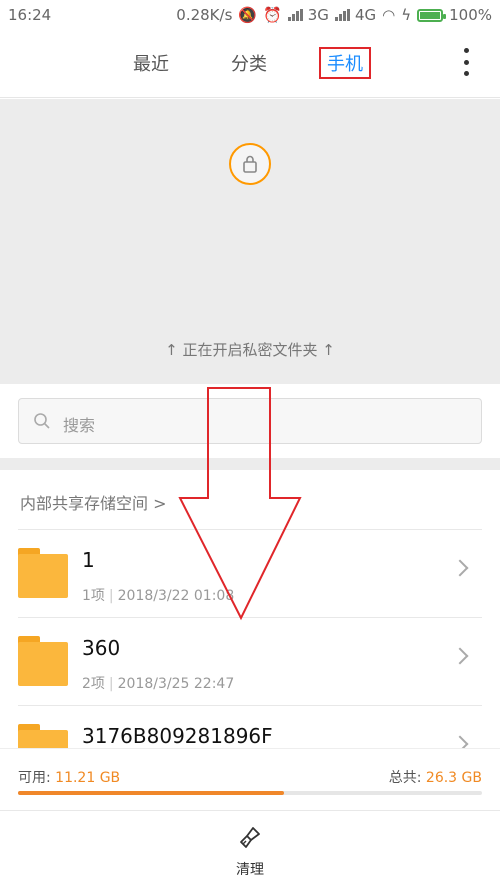  What do you see at coordinates (101, 648) in the screenshot?
I see `file-name: 360` at bounding box center [101, 648].